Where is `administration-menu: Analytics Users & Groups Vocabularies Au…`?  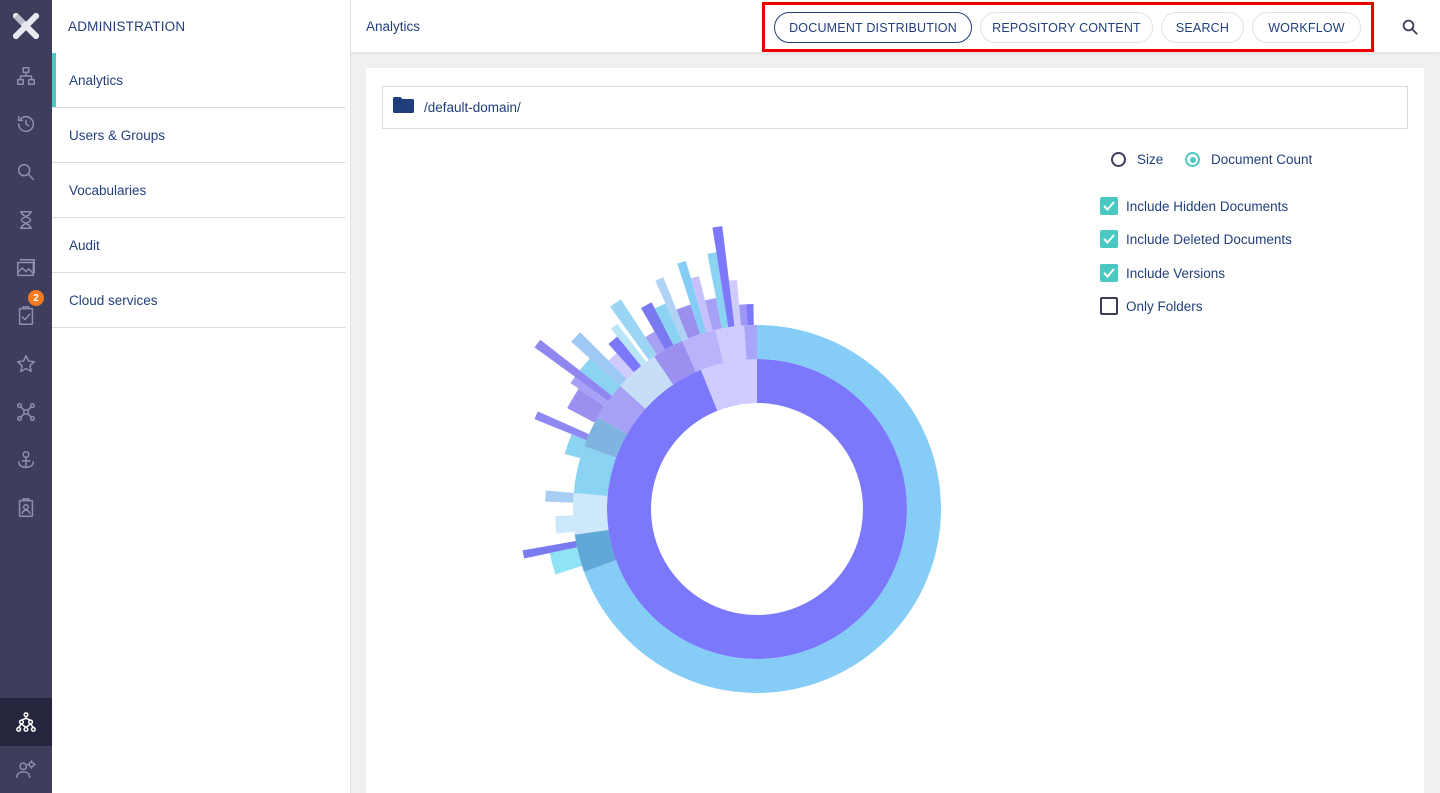 administration-menu: Analytics Users & Groups Vocabularies Au… is located at coordinates (199, 190).